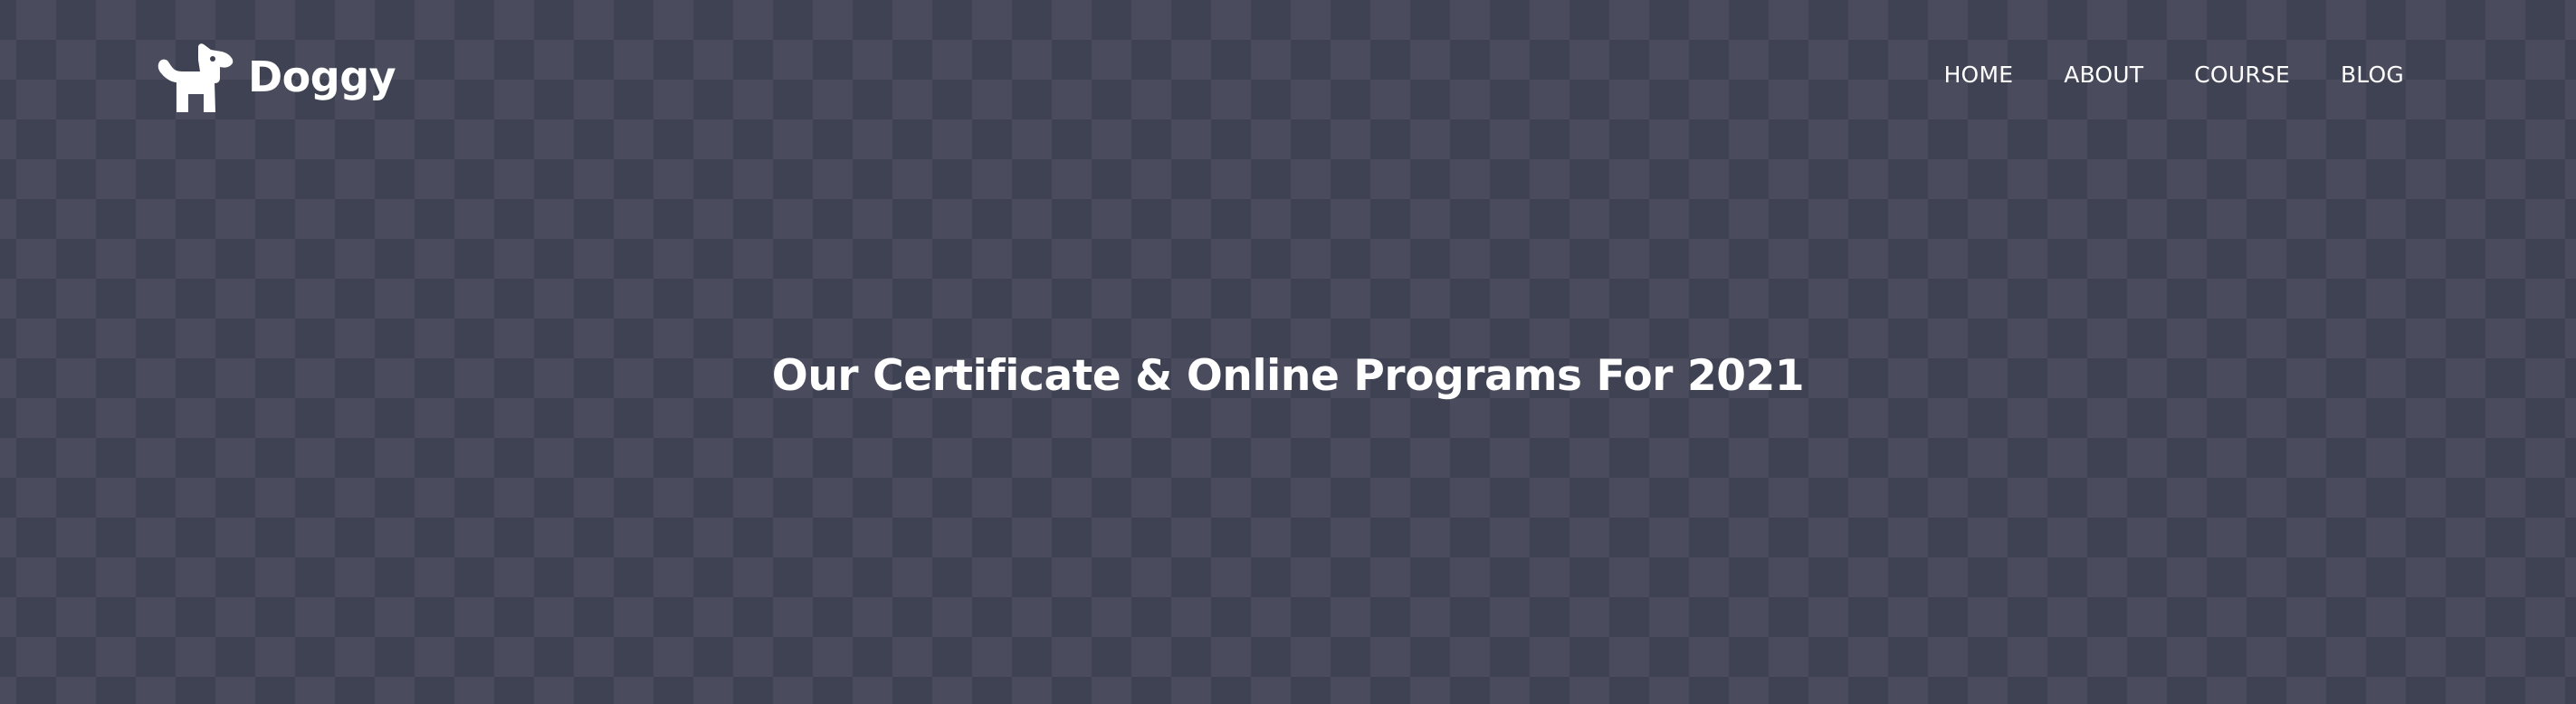  I want to click on nav-about-link: ABOUT, so click(2103, 75).